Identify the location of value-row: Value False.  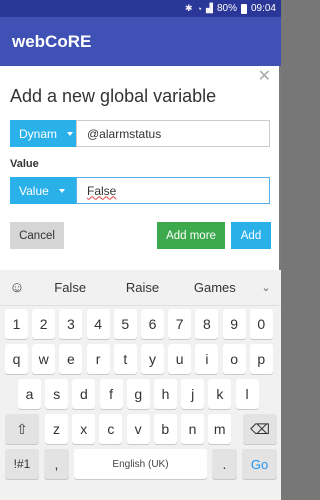
(140, 190).